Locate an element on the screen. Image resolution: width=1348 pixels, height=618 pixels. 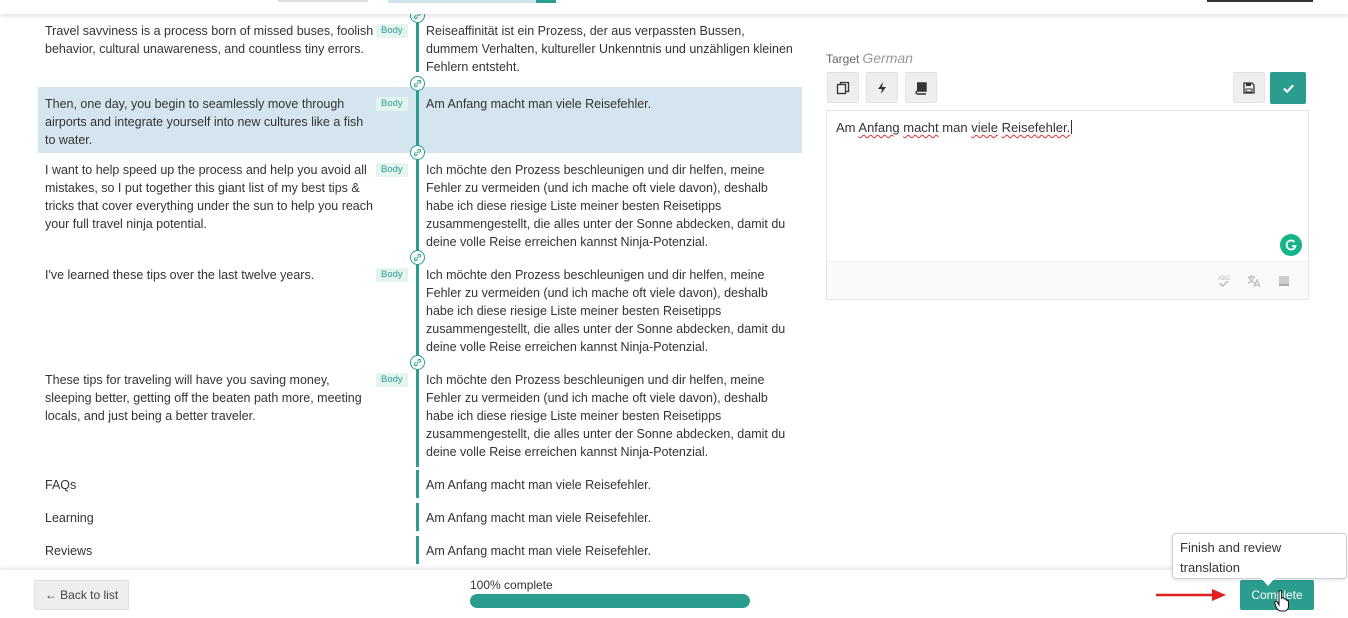
copy-source-button is located at coordinates (843, 87).